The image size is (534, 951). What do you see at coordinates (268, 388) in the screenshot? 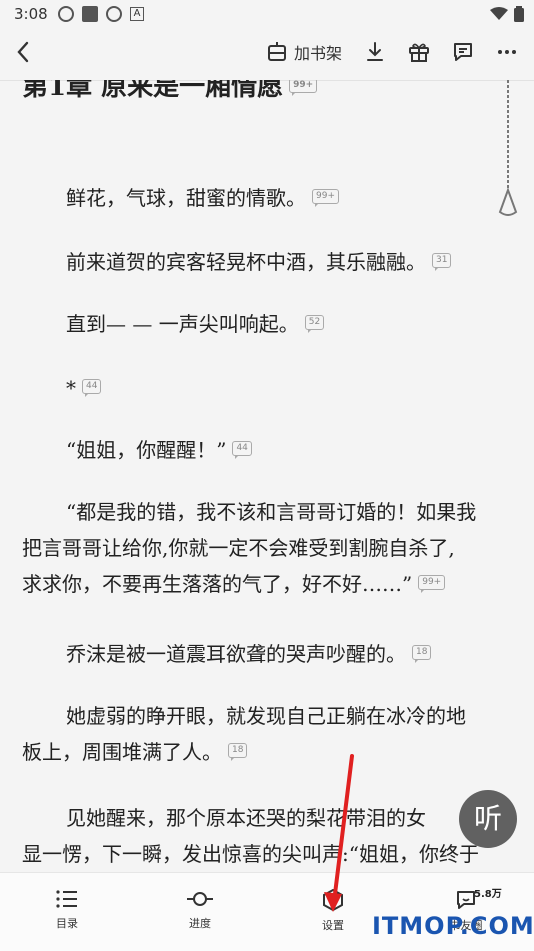
I see `paragraph: * 44` at bounding box center [268, 388].